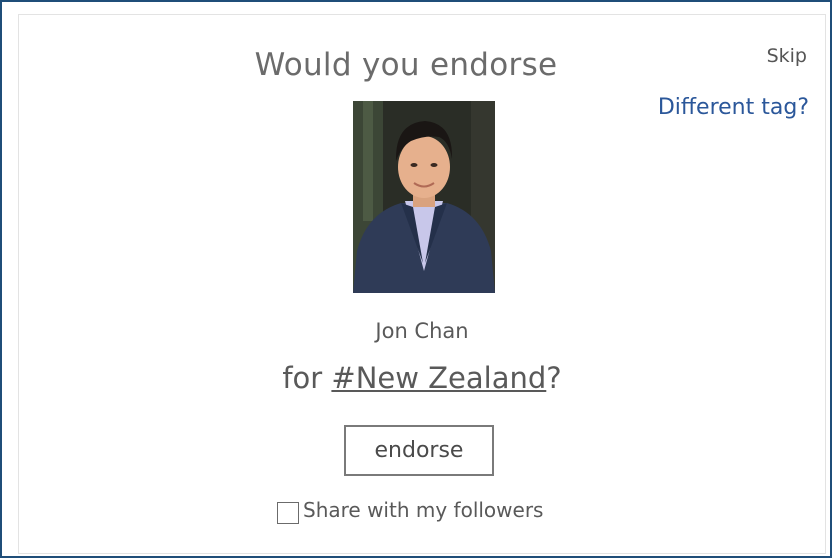 This screenshot has width=832, height=558. What do you see at coordinates (419, 450) in the screenshot?
I see `endorse-button: endorse` at bounding box center [419, 450].